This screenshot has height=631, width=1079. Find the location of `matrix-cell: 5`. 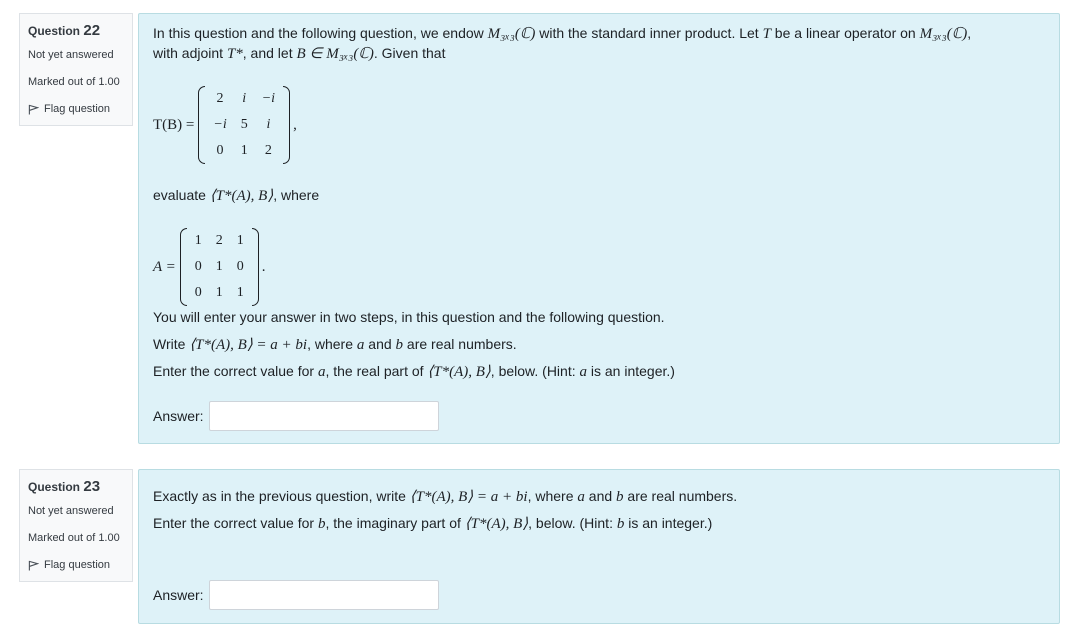

matrix-cell: 5 is located at coordinates (244, 124).